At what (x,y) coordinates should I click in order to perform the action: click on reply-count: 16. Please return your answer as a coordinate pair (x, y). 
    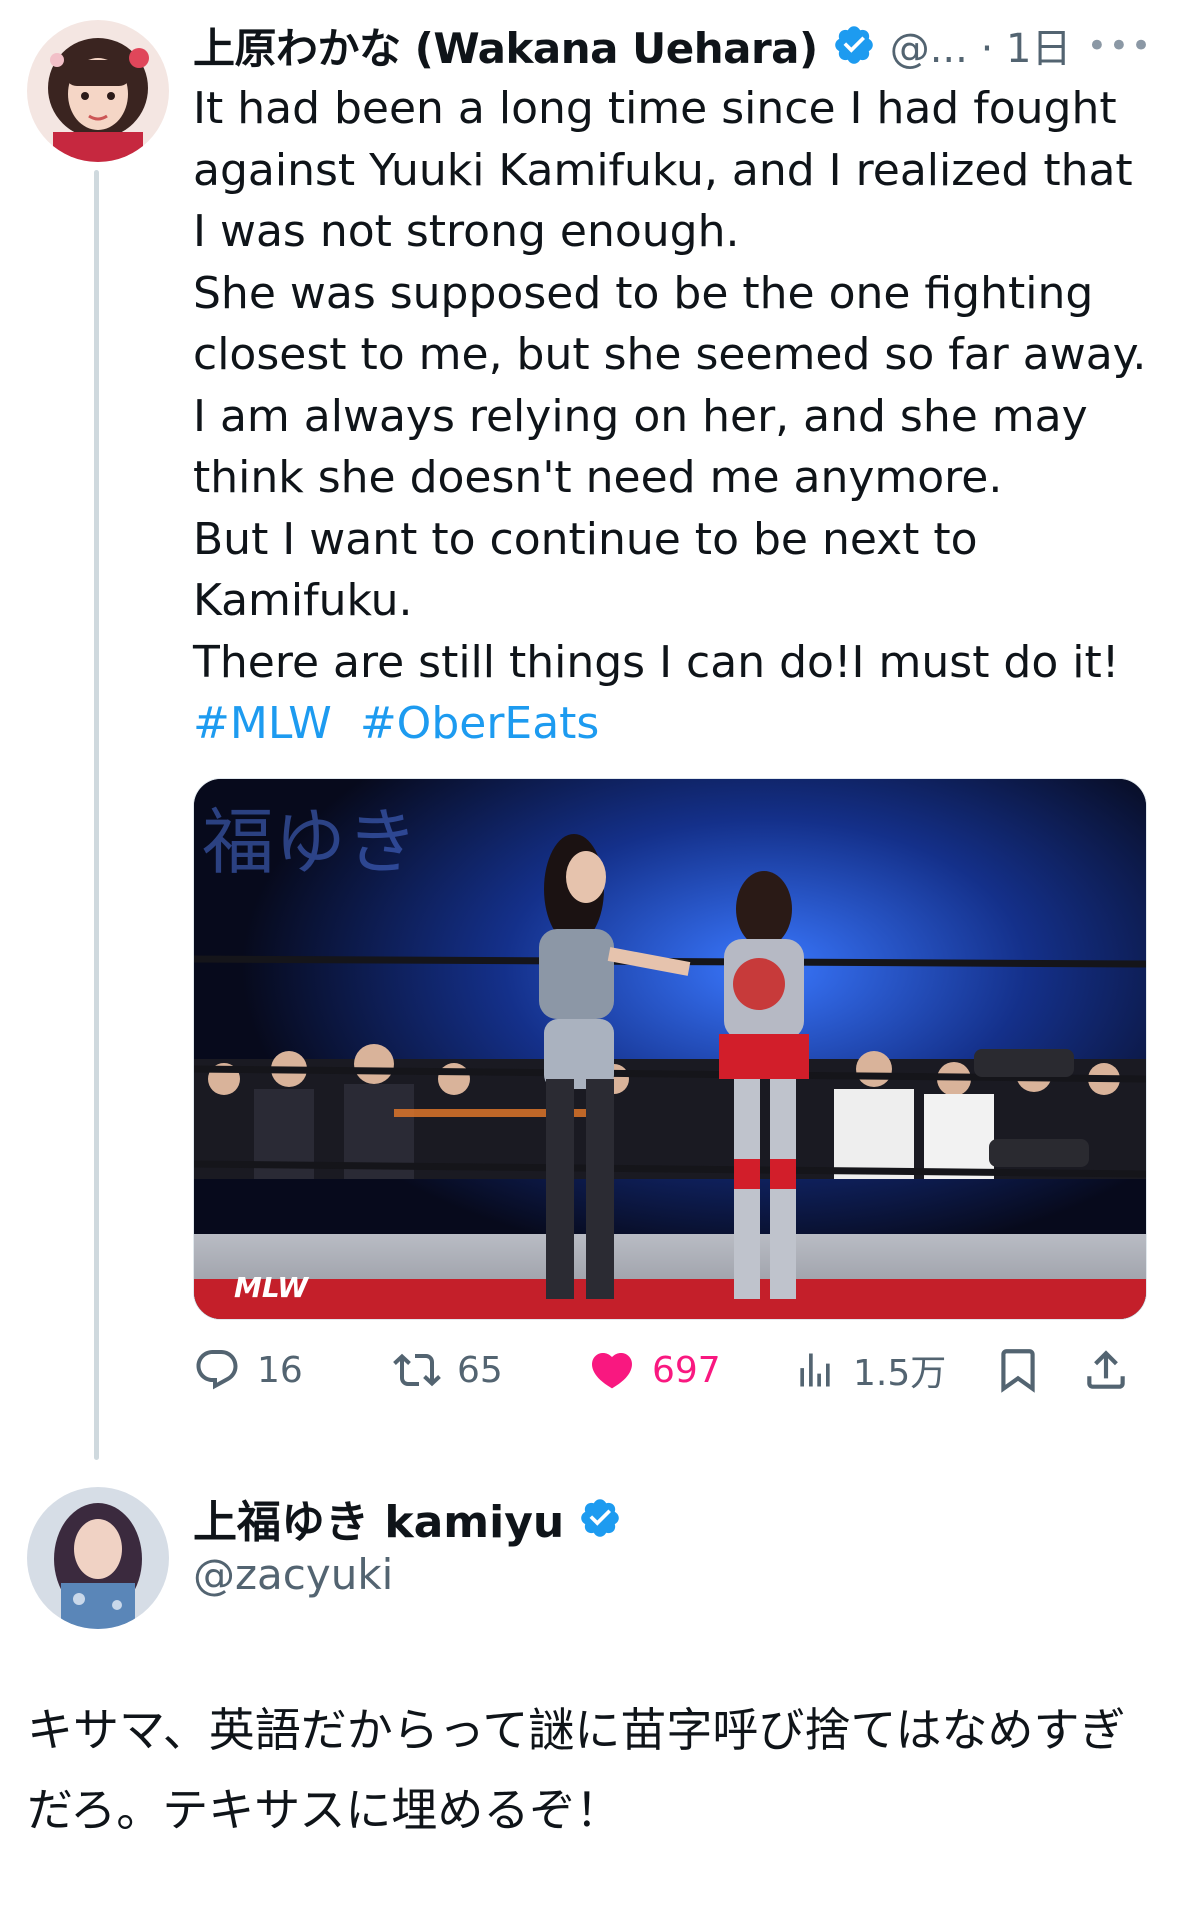
    Looking at the image, I should click on (280, 1370).